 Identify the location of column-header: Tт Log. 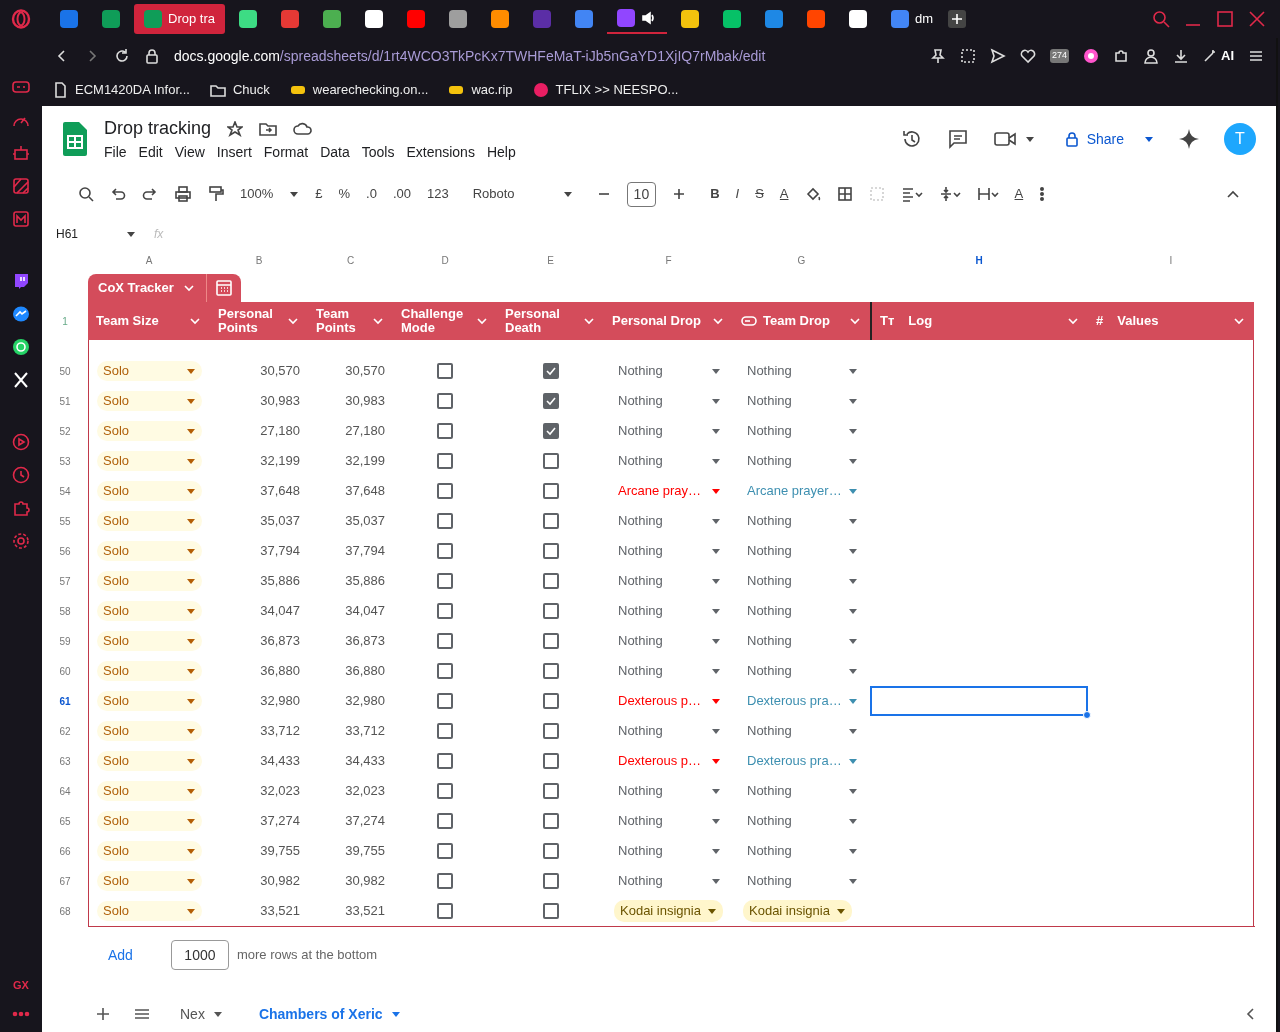
(979, 321).